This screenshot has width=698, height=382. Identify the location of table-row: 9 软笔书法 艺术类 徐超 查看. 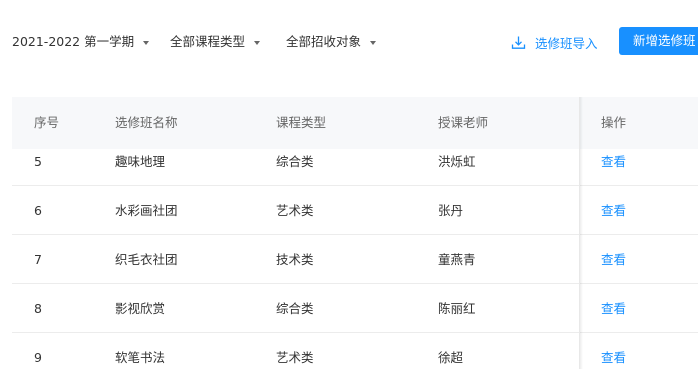
(355, 357).